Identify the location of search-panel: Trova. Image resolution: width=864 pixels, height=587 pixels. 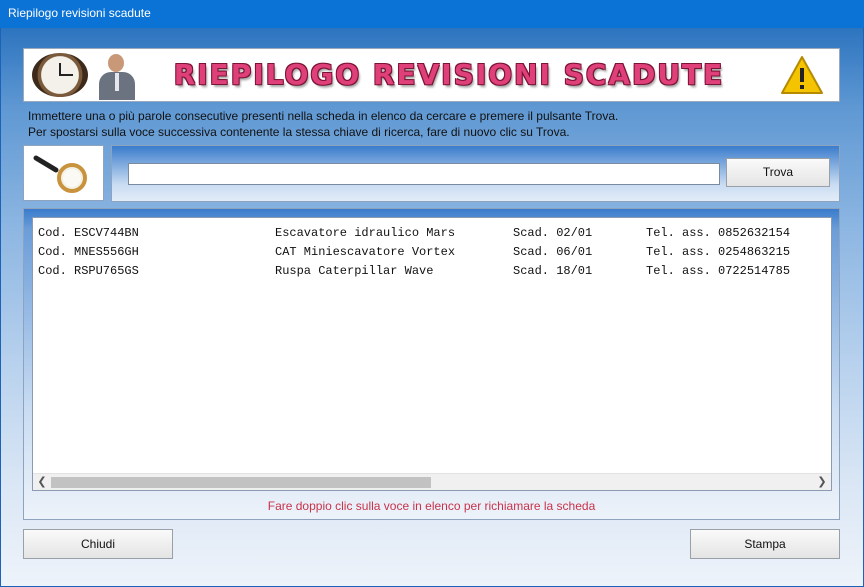
(475, 173).